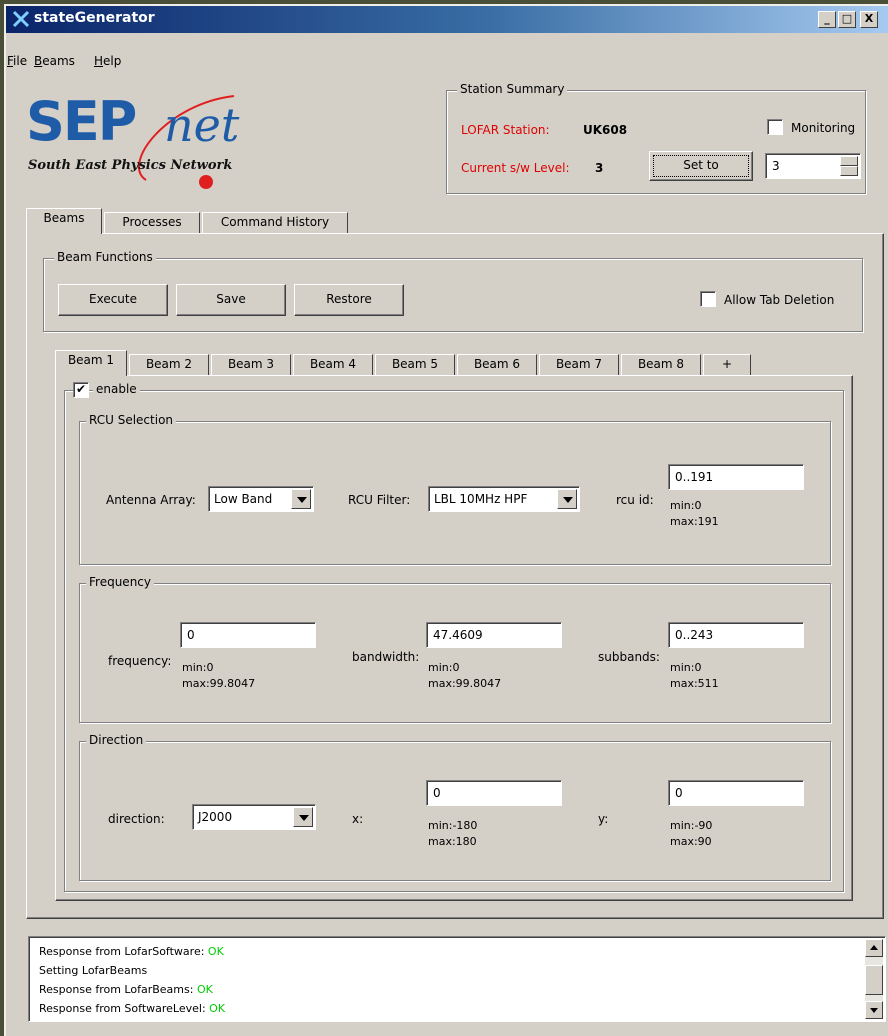 Image resolution: width=888 pixels, height=1036 pixels. Describe the element at coordinates (116, 740) in the screenshot. I see `direction-legend: Direction` at that location.